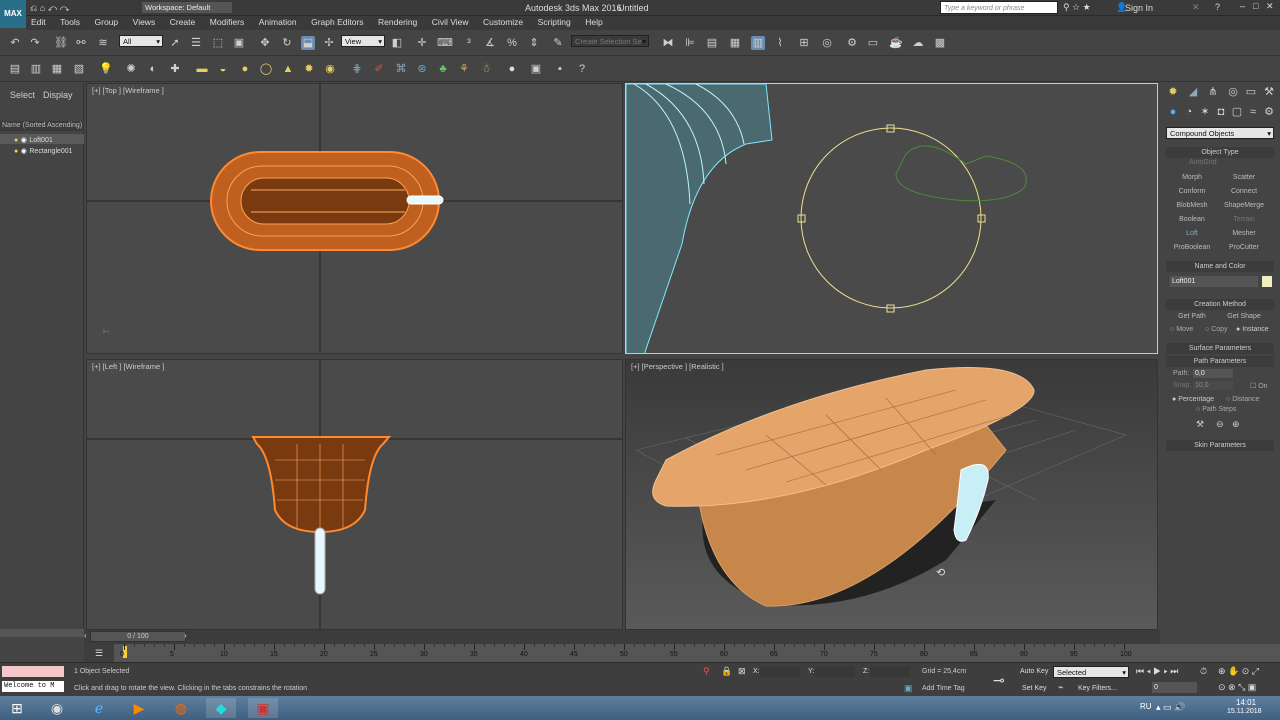 This screenshot has height=720, width=1280. Describe the element at coordinates (1259, 386) in the screenshot. I see `on-checkbox: ☐ On` at that location.